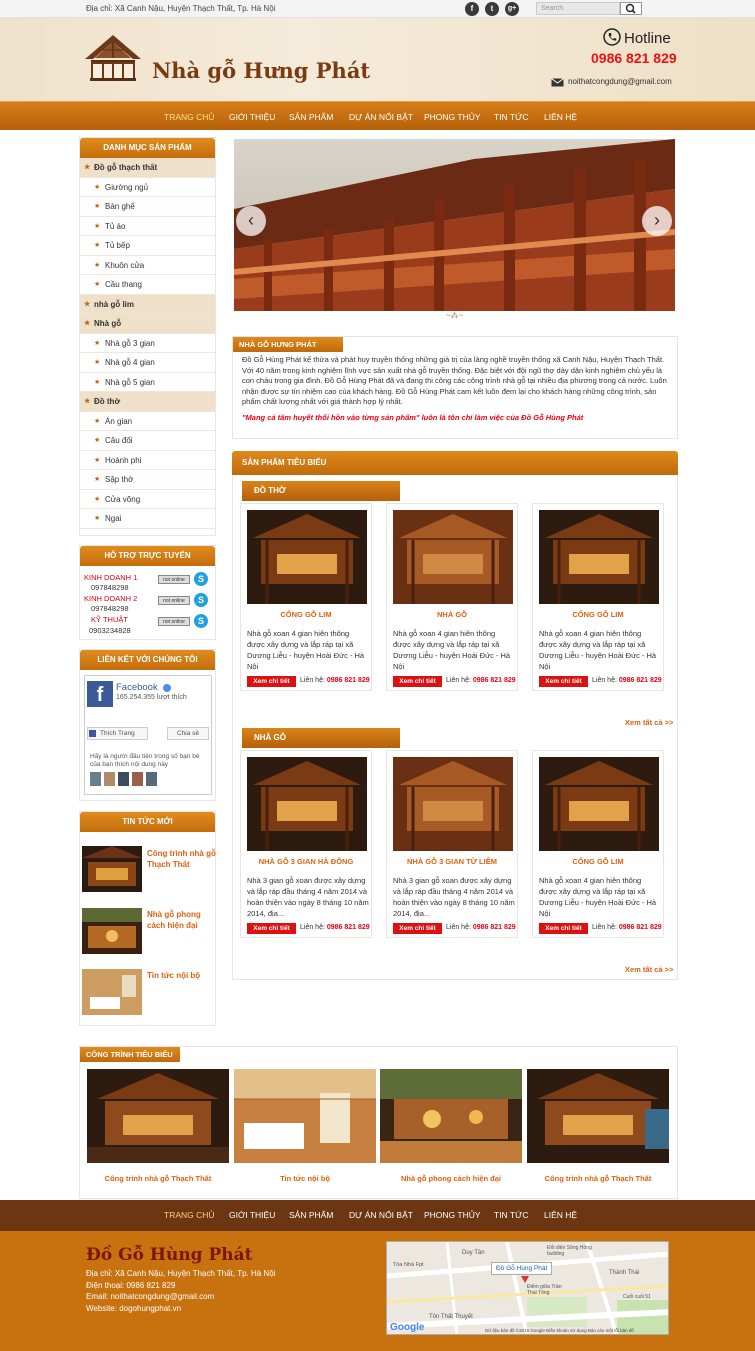 The height and width of the screenshot is (1351, 755). What do you see at coordinates (306, 861) in the screenshot?
I see `product-title: NHÀ GỖ 3 GIAN HÀ ĐÔNG` at bounding box center [306, 861].